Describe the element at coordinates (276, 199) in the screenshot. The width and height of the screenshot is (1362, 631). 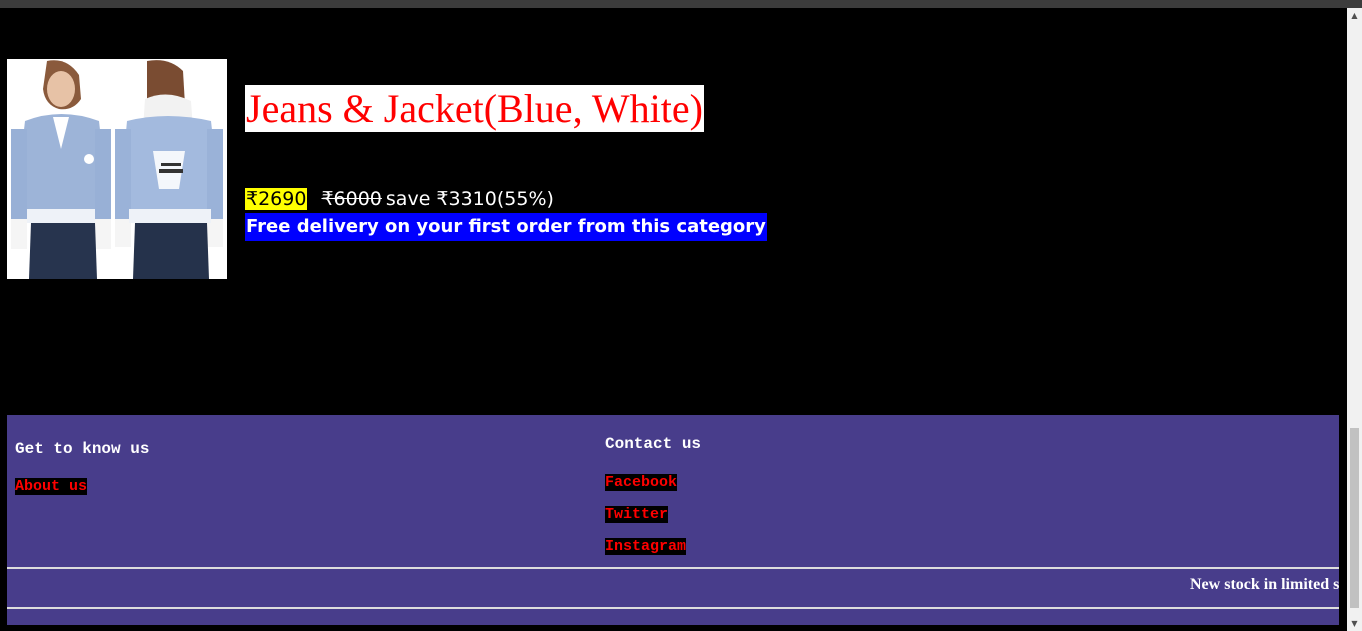
I see `current-price: ₹2690` at that location.